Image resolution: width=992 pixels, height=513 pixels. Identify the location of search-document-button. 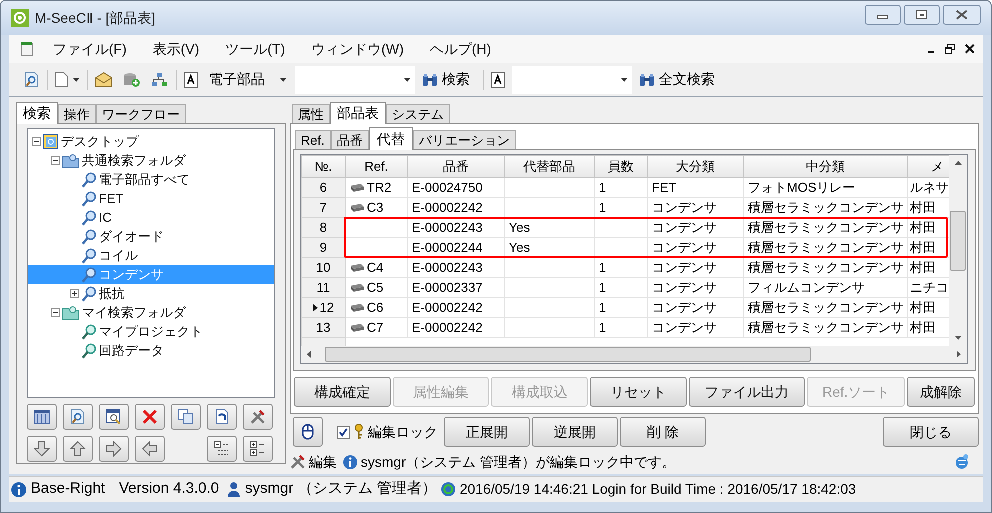
(78, 417).